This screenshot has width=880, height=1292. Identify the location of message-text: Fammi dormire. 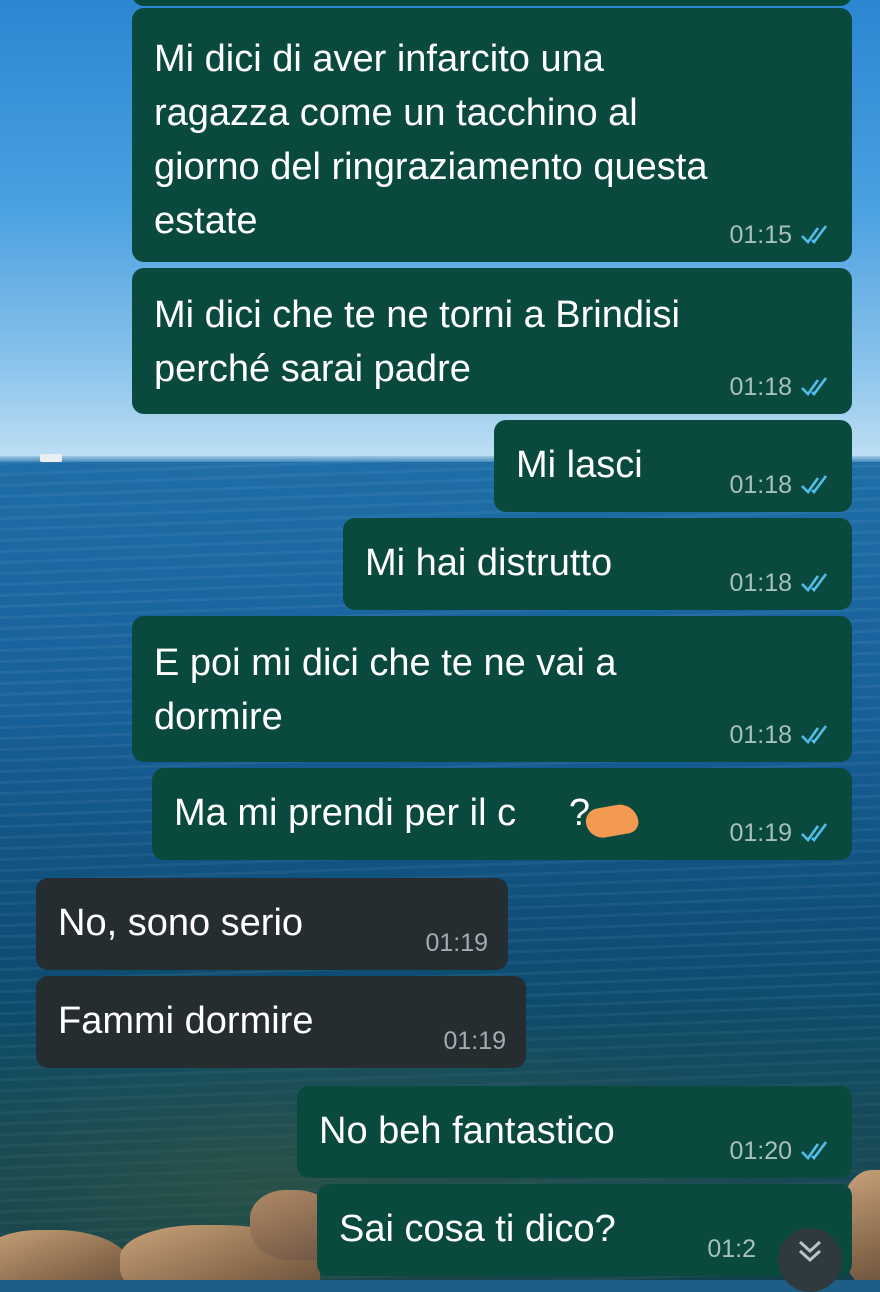
(186, 1021).